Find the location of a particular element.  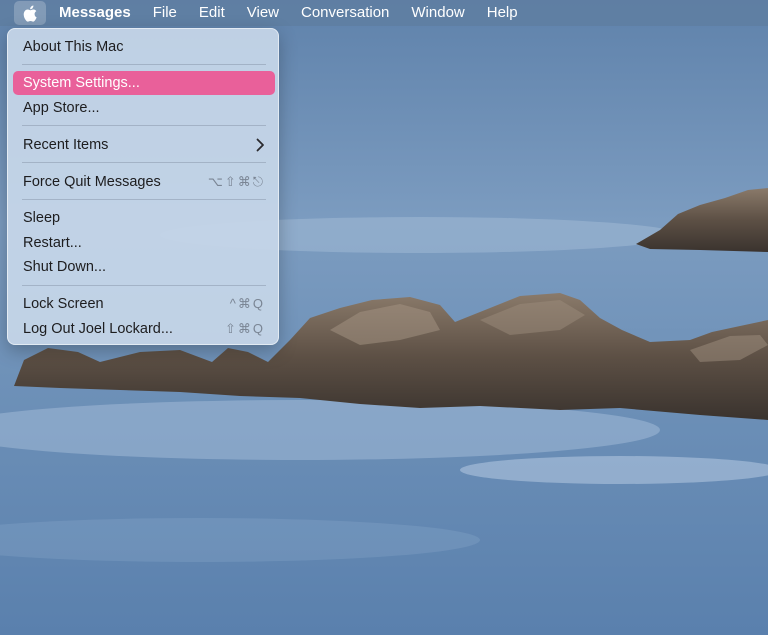

menubar-view: View is located at coordinates (263, 13).